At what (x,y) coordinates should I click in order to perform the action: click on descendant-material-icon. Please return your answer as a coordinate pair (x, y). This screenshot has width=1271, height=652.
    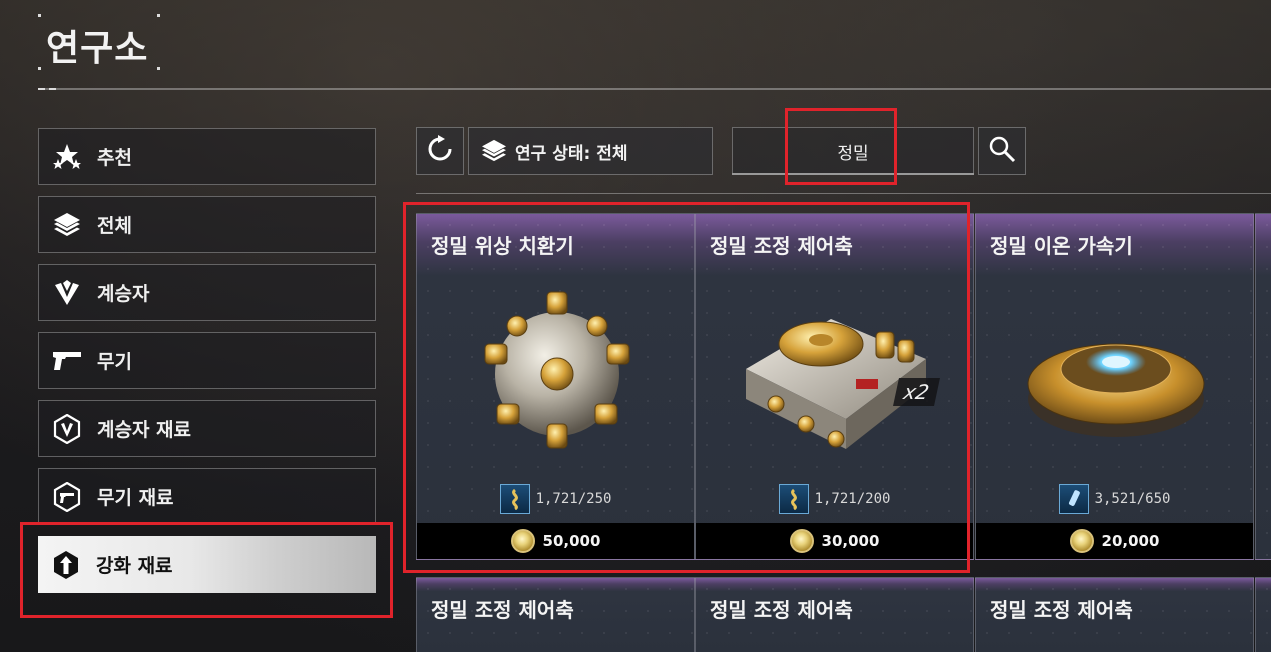
    Looking at the image, I should click on (67, 429).